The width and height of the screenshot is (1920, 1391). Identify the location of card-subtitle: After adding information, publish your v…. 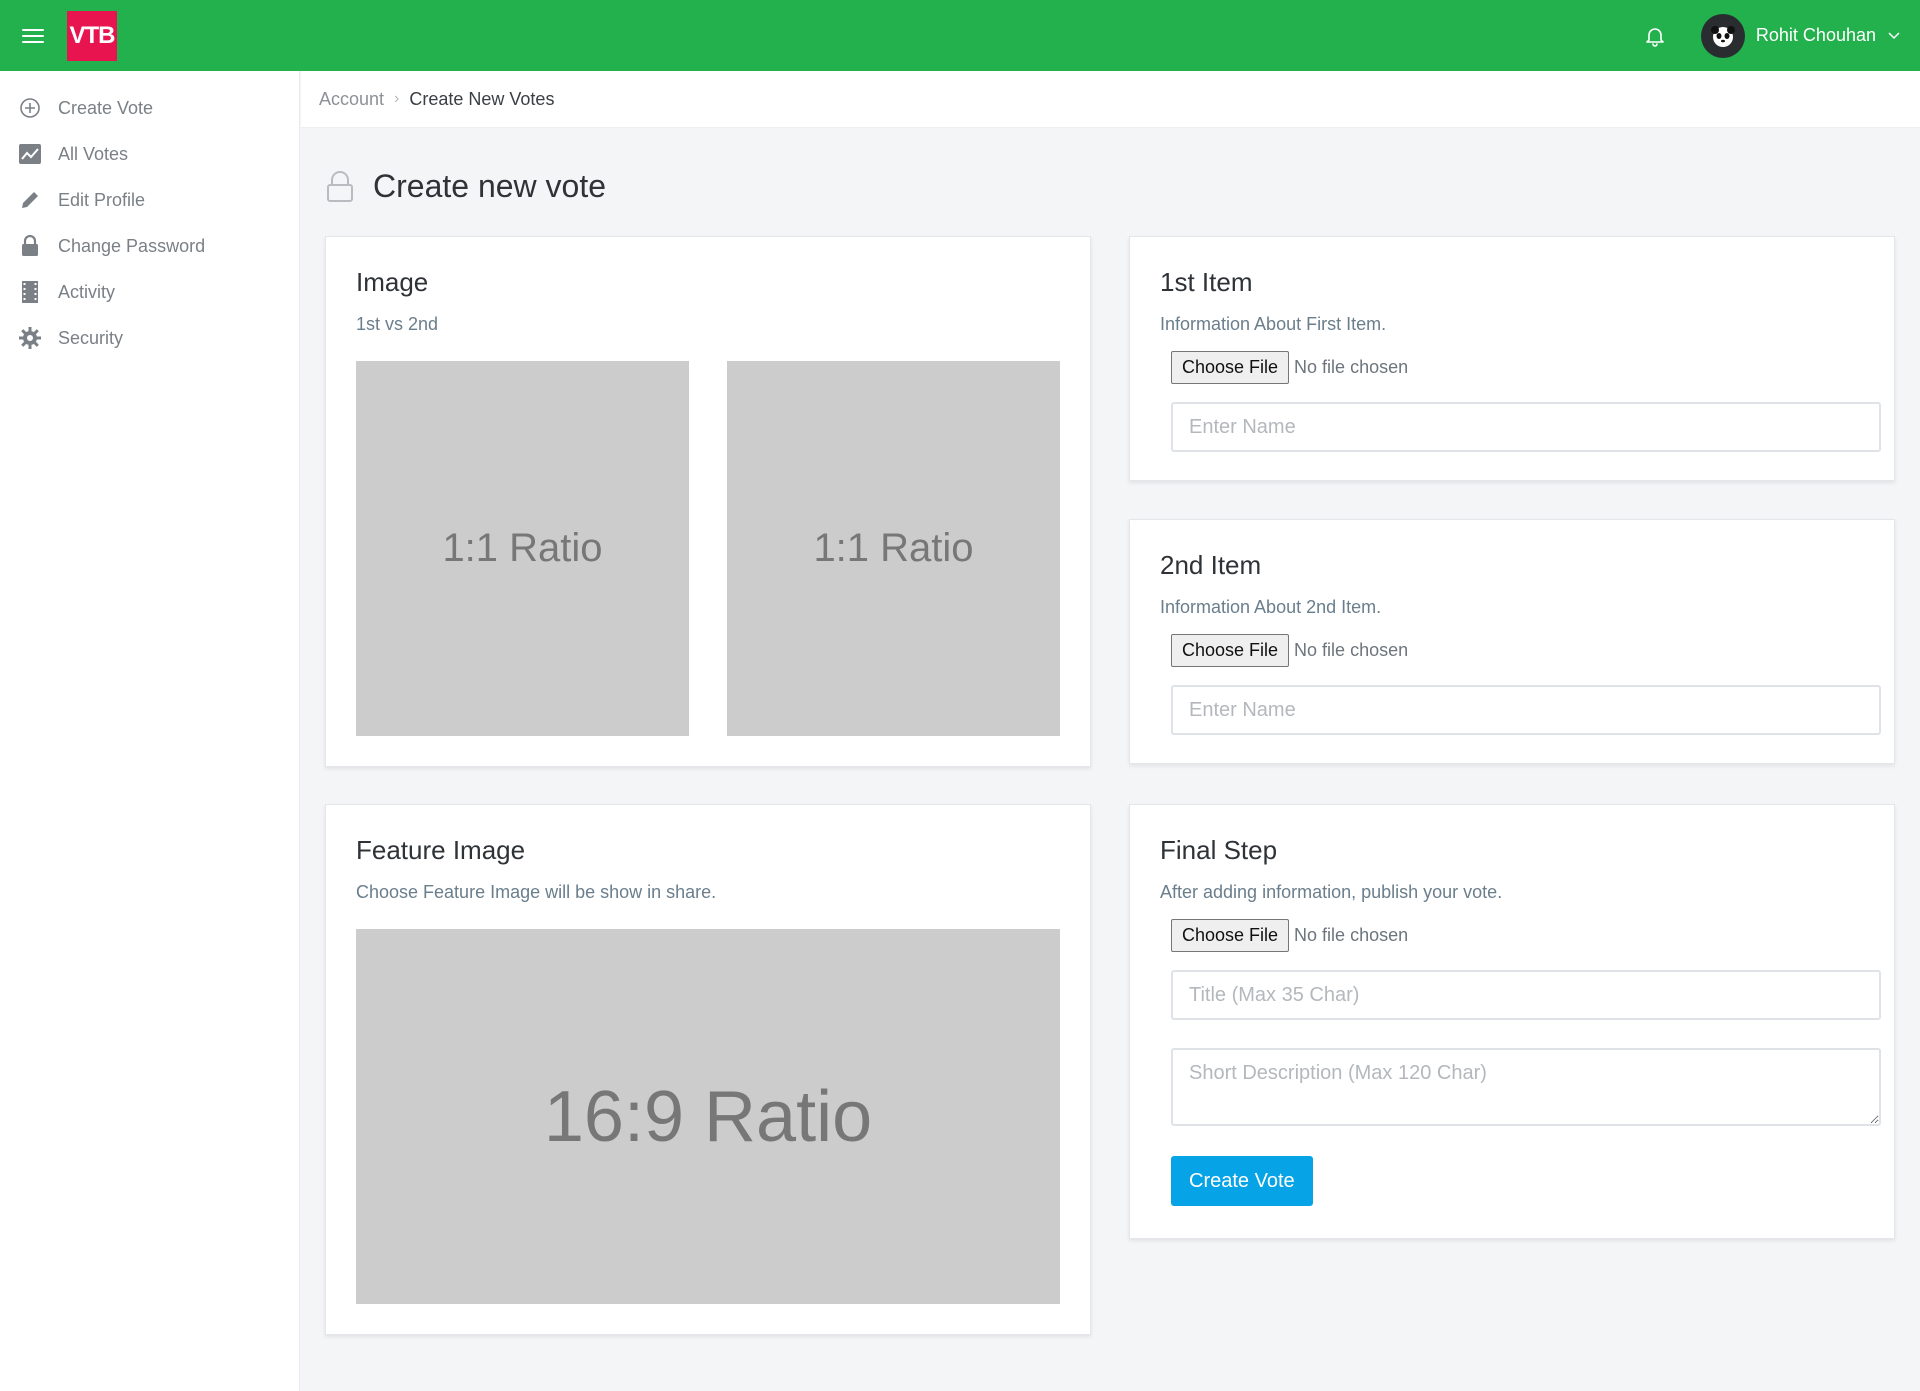
(1331, 892).